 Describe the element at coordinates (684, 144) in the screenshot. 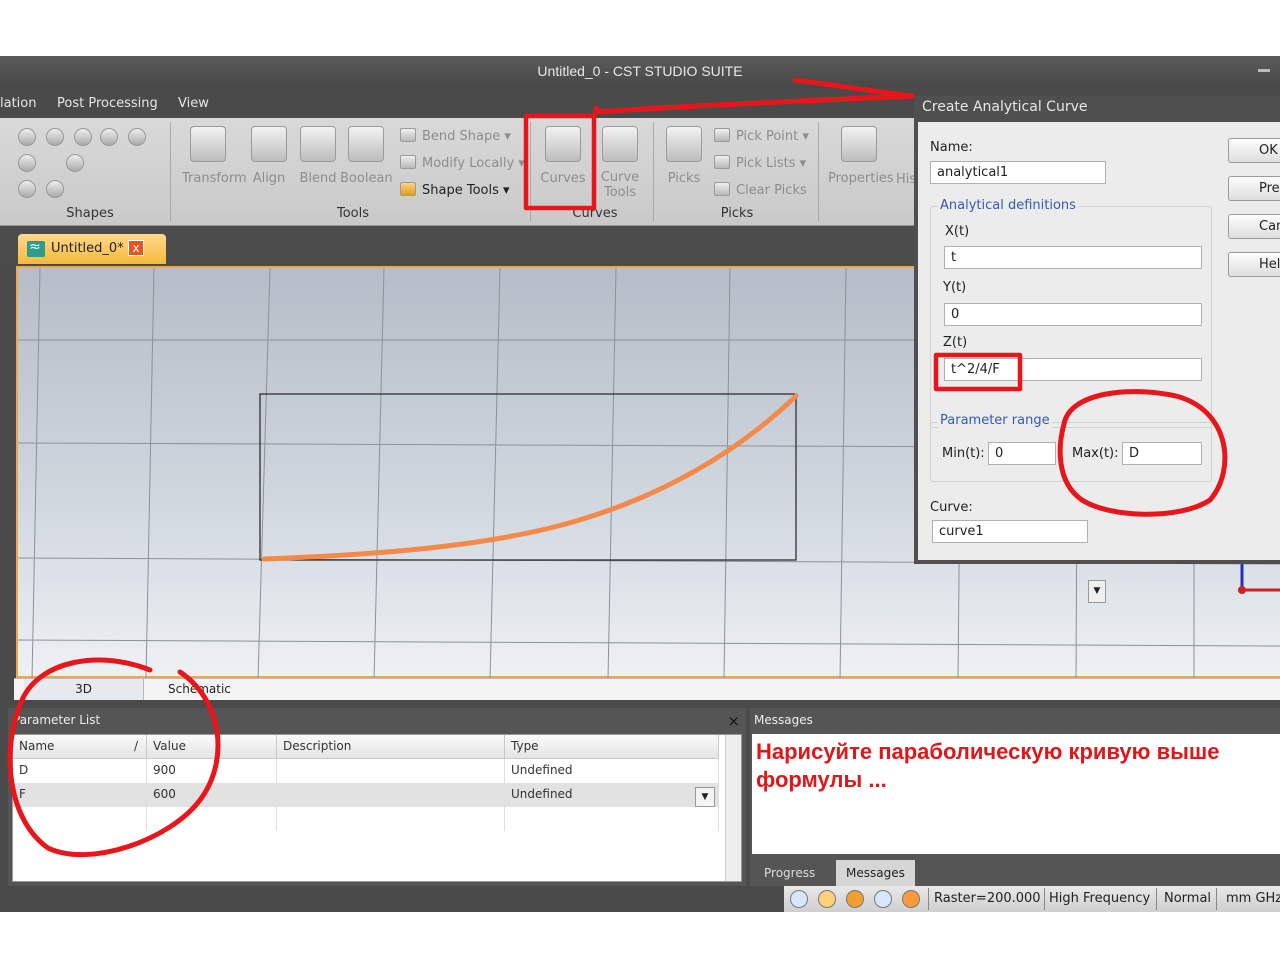

I see `picks-icon` at that location.